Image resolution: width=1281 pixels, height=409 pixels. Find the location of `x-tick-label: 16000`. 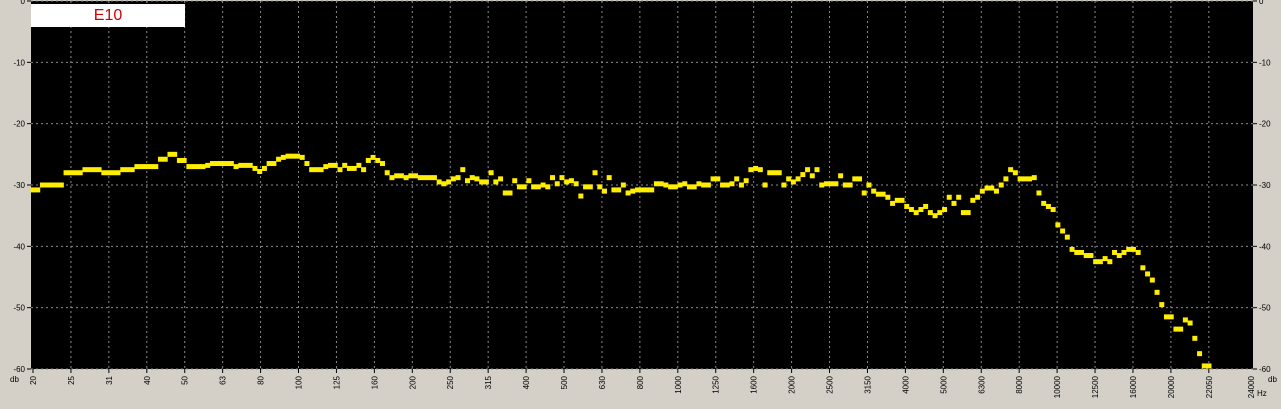

x-tick-label: 16000 is located at coordinates (1133, 386).